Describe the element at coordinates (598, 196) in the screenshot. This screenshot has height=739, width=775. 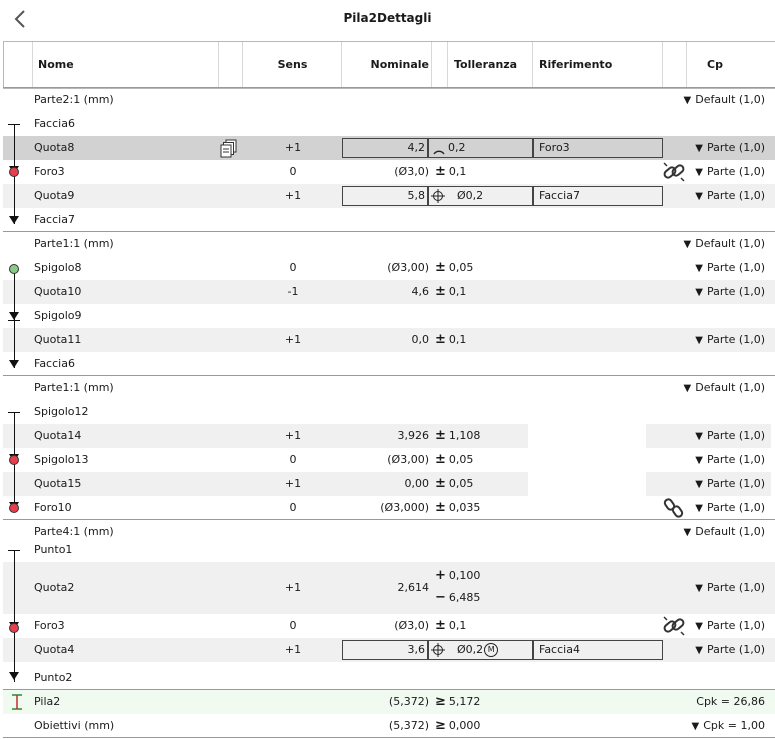
I see `reference-input: Faccia7` at that location.